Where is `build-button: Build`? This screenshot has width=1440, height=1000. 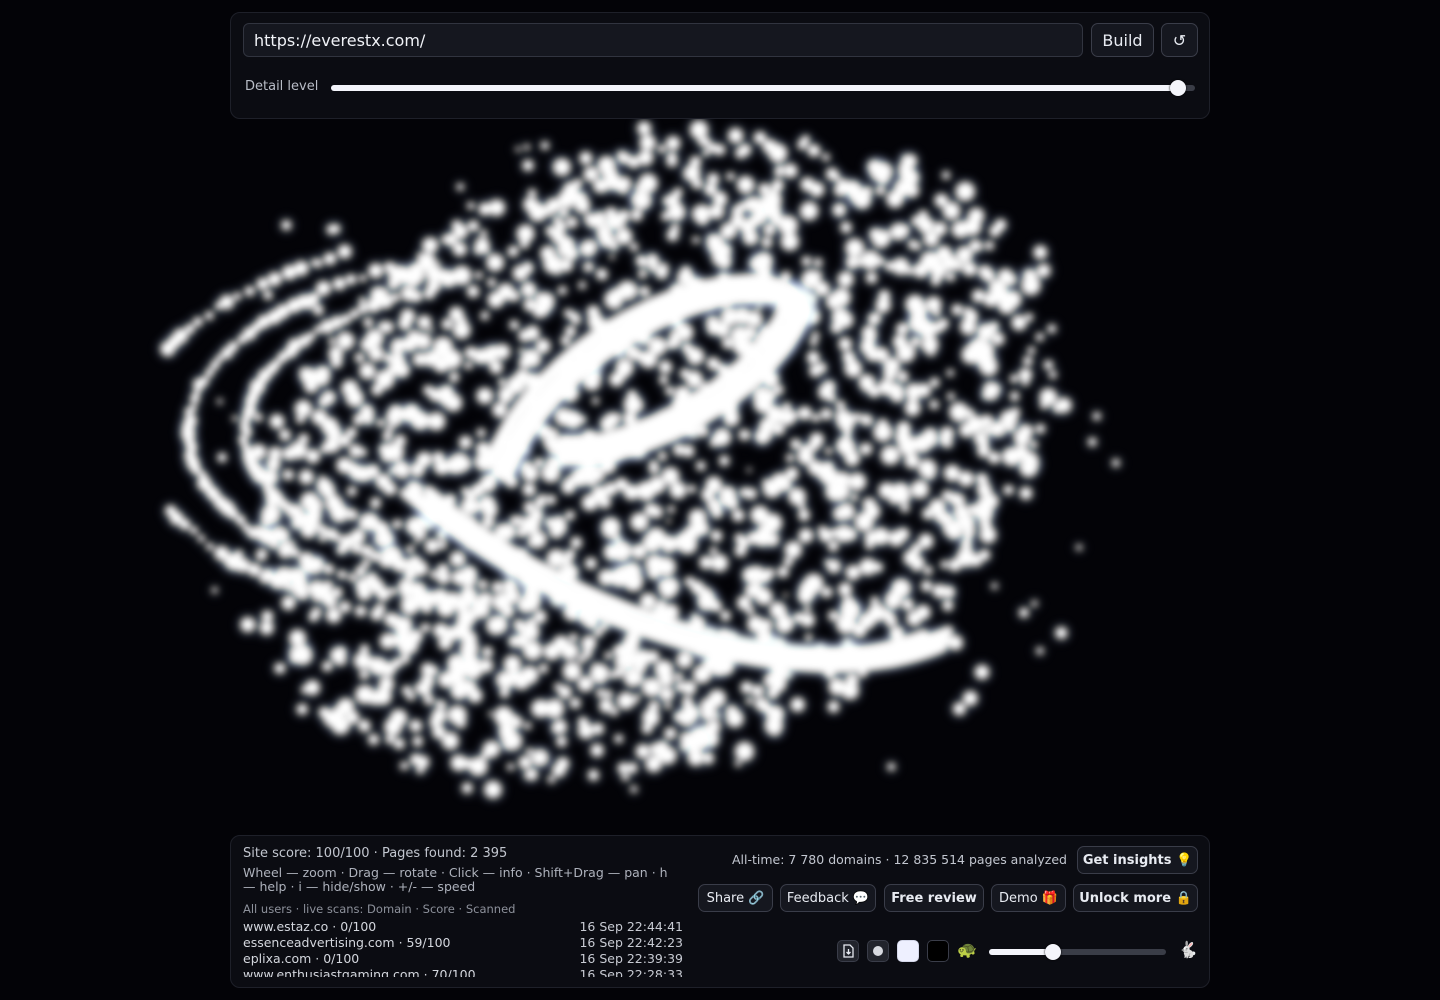
build-button: Build is located at coordinates (1122, 40).